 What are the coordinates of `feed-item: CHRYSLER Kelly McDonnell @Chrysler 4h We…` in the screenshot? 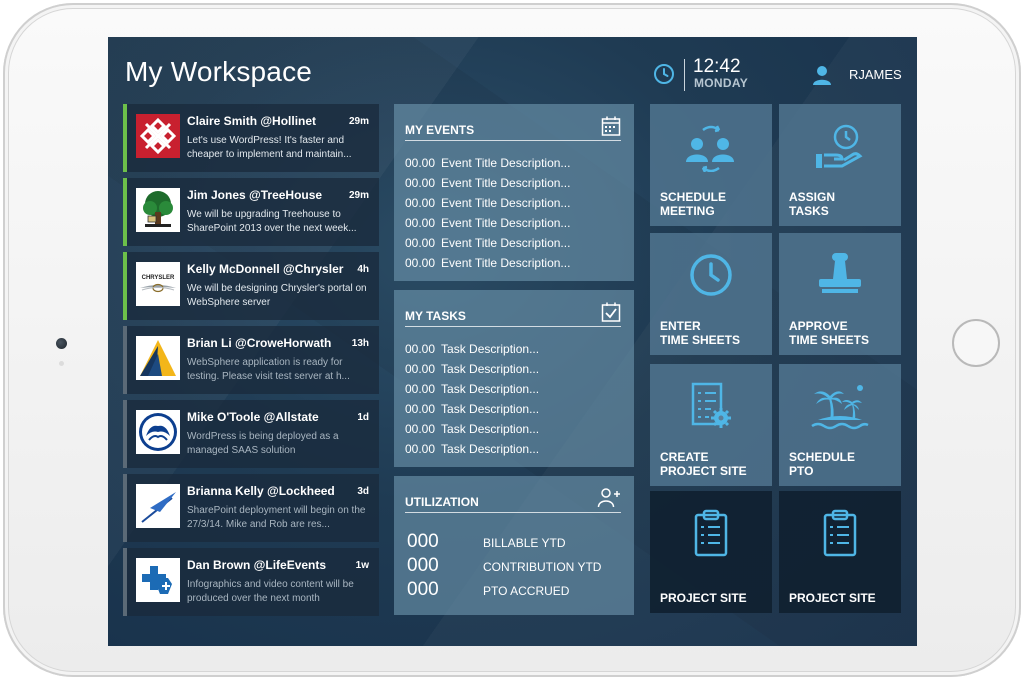 It's located at (251, 286).